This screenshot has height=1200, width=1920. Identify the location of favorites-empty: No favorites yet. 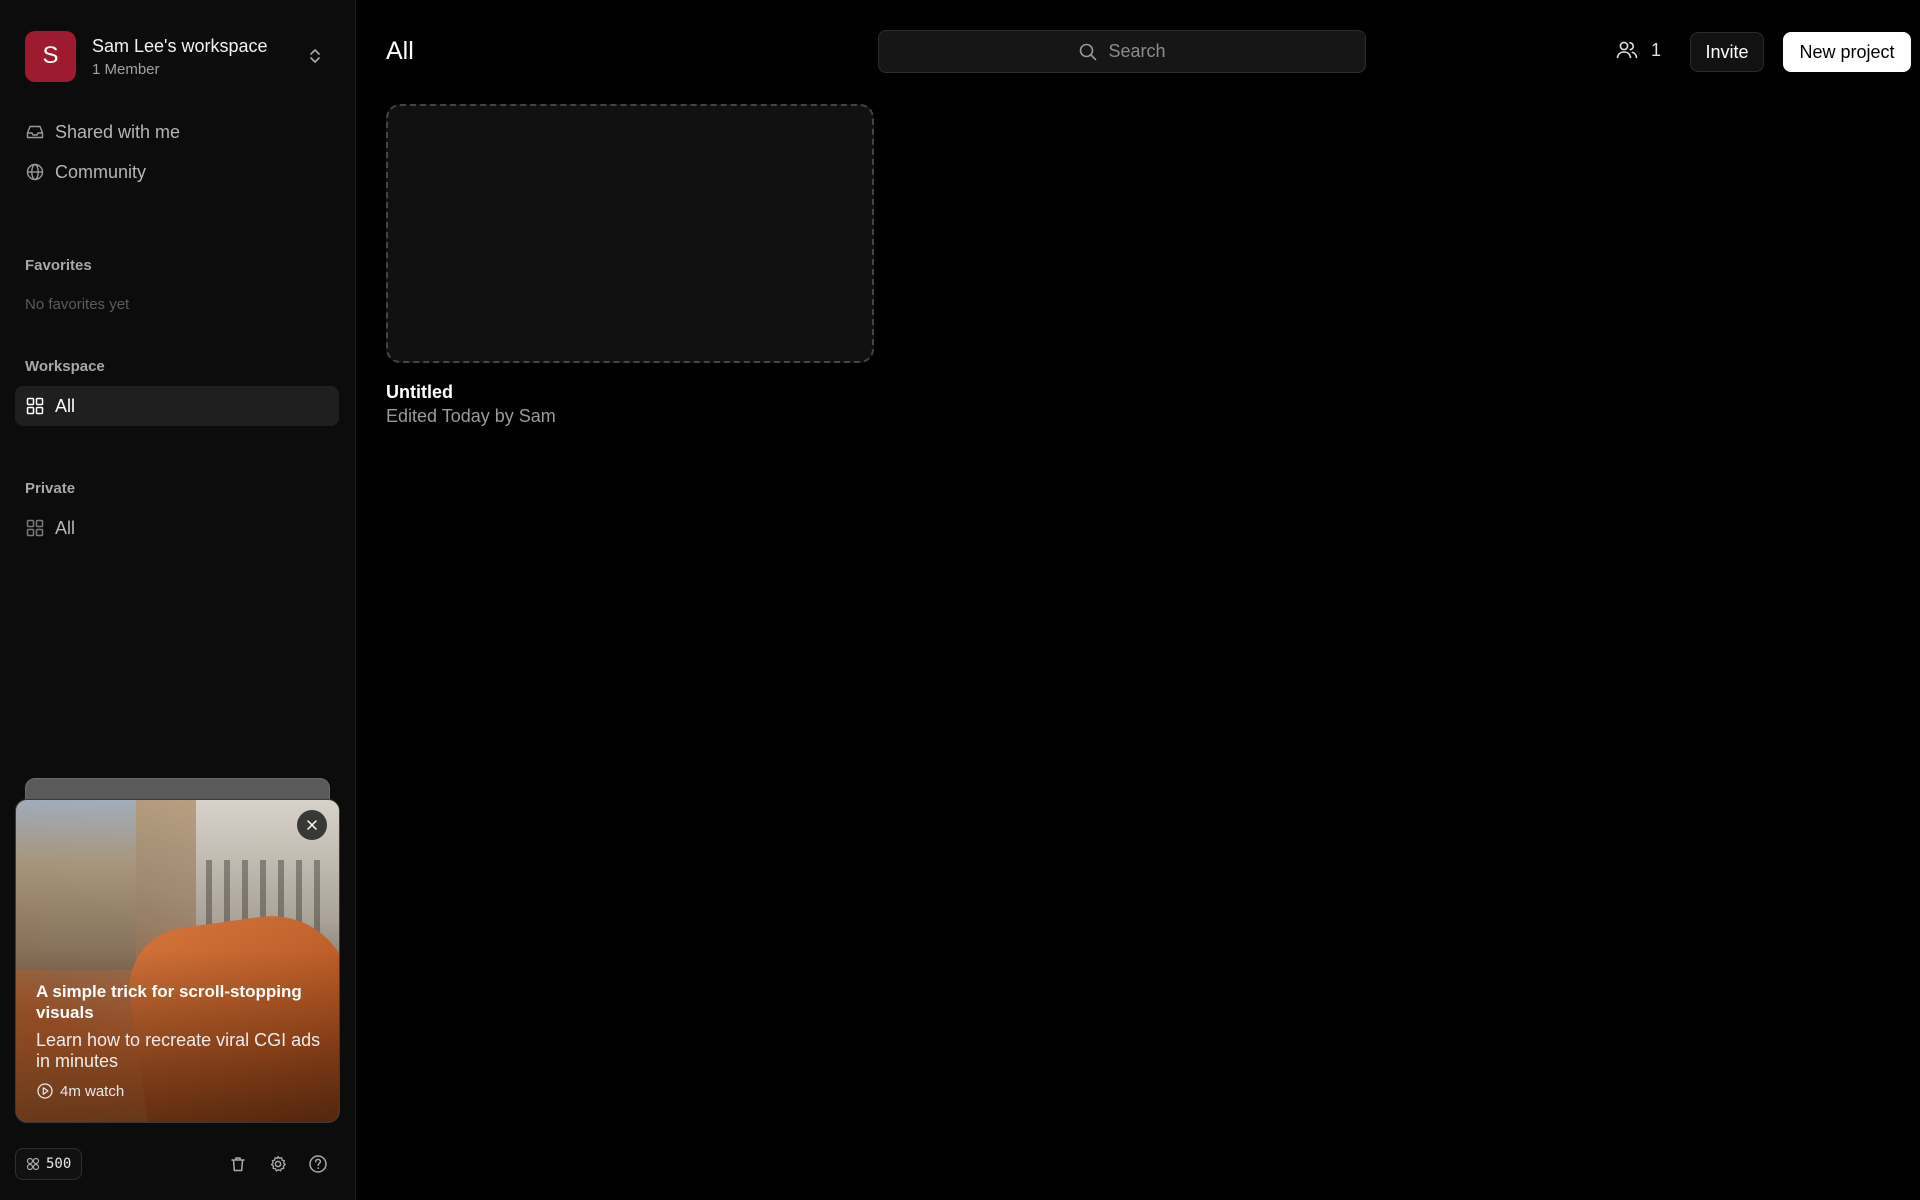
(77, 304).